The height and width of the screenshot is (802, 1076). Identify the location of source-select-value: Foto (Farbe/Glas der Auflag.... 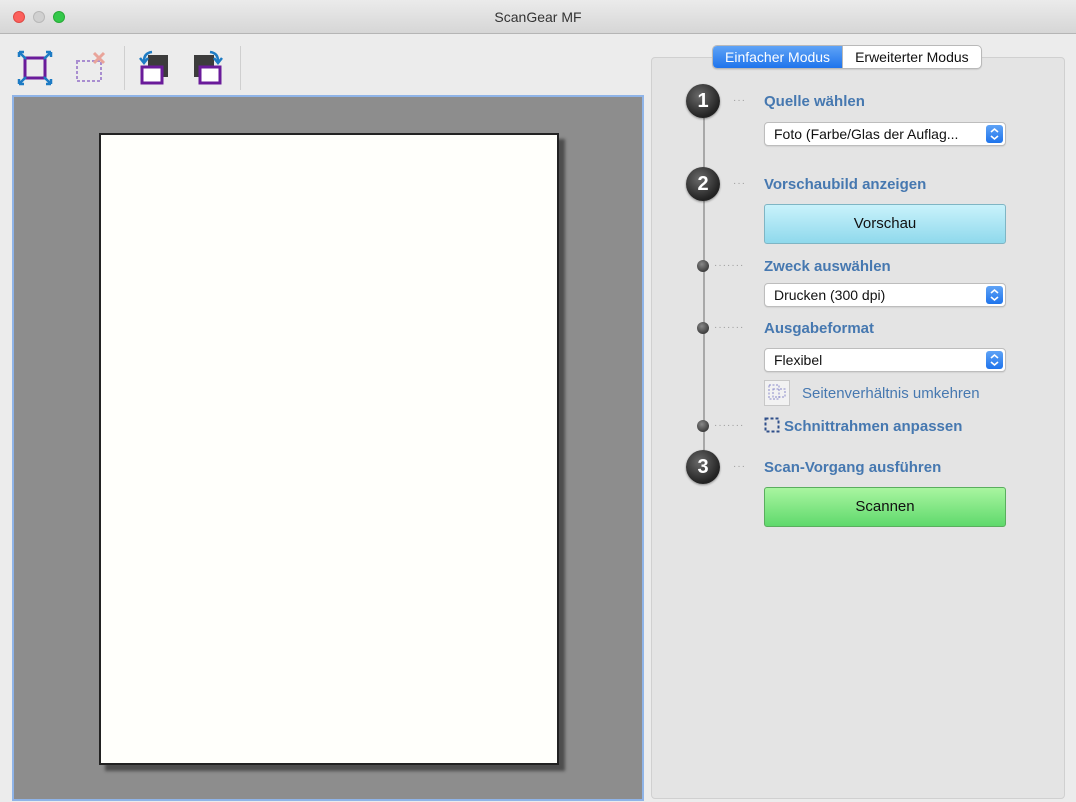
(866, 134).